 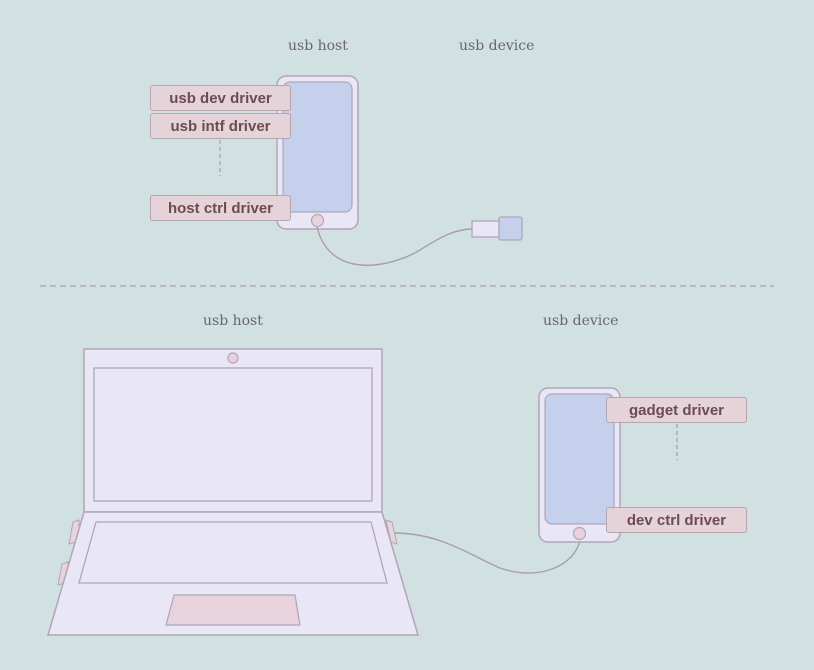 What do you see at coordinates (676, 410) in the screenshot?
I see `gadget-driver-box: gadget driver` at bounding box center [676, 410].